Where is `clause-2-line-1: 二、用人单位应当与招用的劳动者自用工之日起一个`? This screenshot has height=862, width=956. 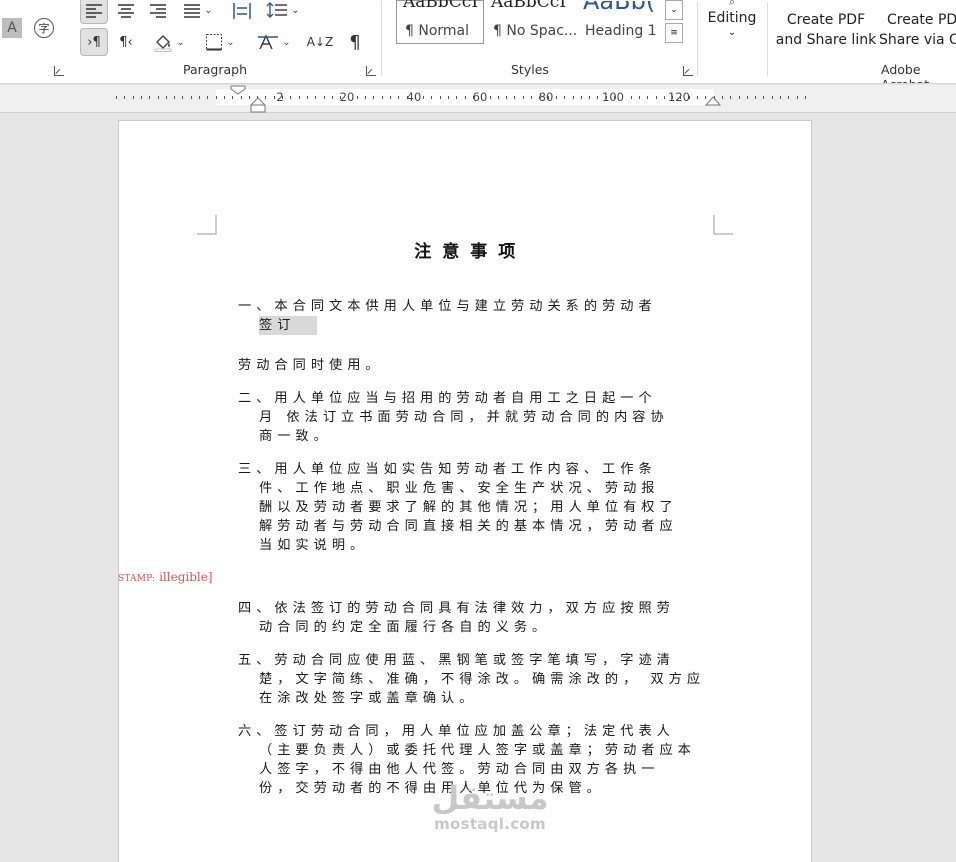
clause-2-line-1: 二、用人单位应当与招用的劳动者自用工之日起一个 is located at coordinates (447, 398).